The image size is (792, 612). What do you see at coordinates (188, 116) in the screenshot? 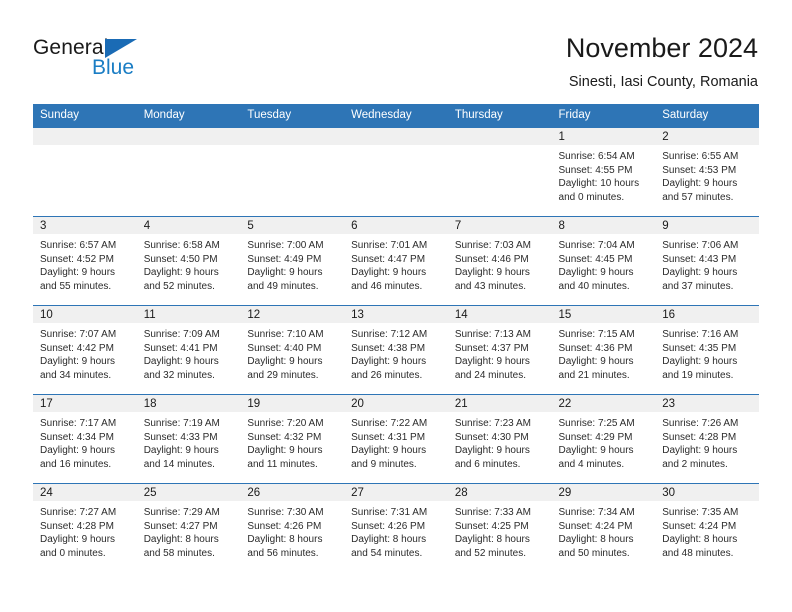
I see `column-header-monday: Monday` at bounding box center [188, 116].